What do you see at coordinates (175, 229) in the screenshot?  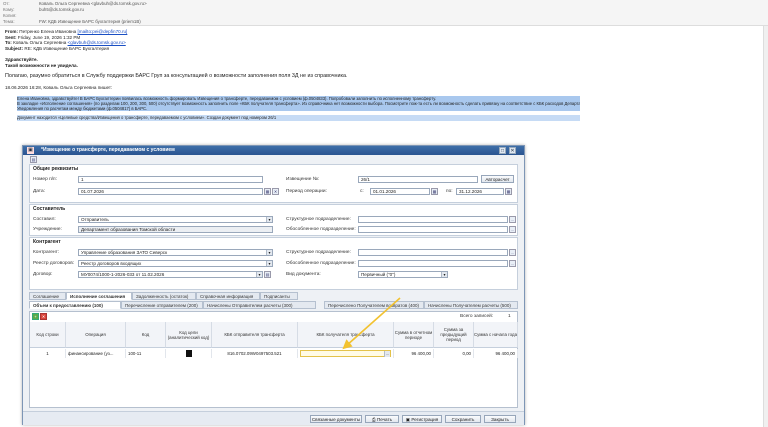 I see `institution-input: Департамент образования Томской области` at bounding box center [175, 229].